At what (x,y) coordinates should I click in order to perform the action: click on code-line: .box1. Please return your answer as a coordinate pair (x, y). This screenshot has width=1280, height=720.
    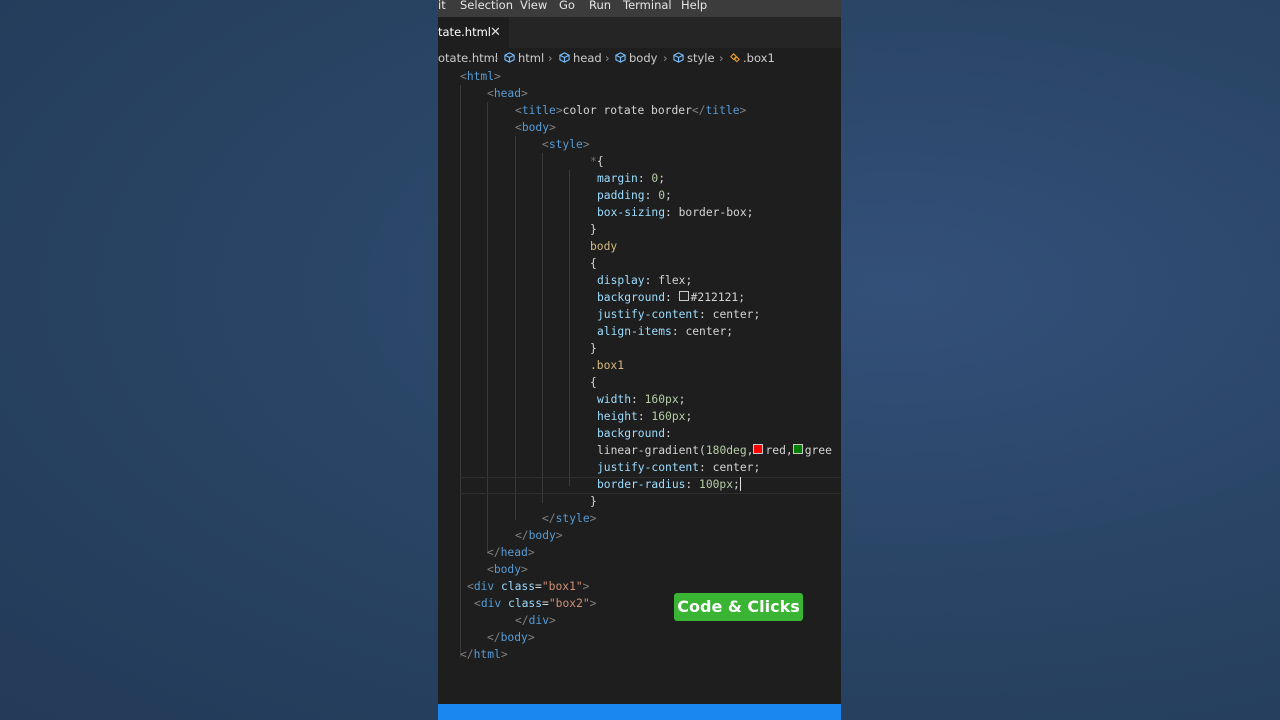
    Looking at the image, I should click on (607, 365).